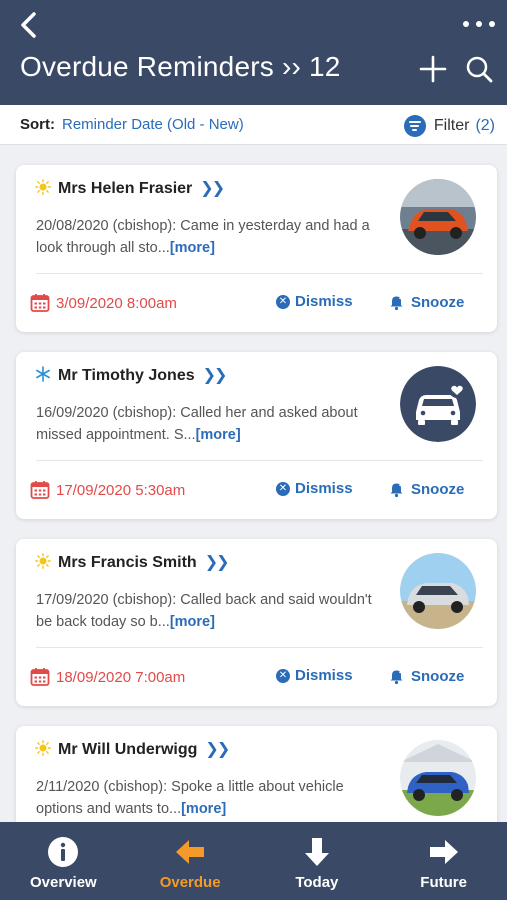 This screenshot has width=507, height=900. Describe the element at coordinates (479, 24) in the screenshot. I see `more-options-icon` at that location.